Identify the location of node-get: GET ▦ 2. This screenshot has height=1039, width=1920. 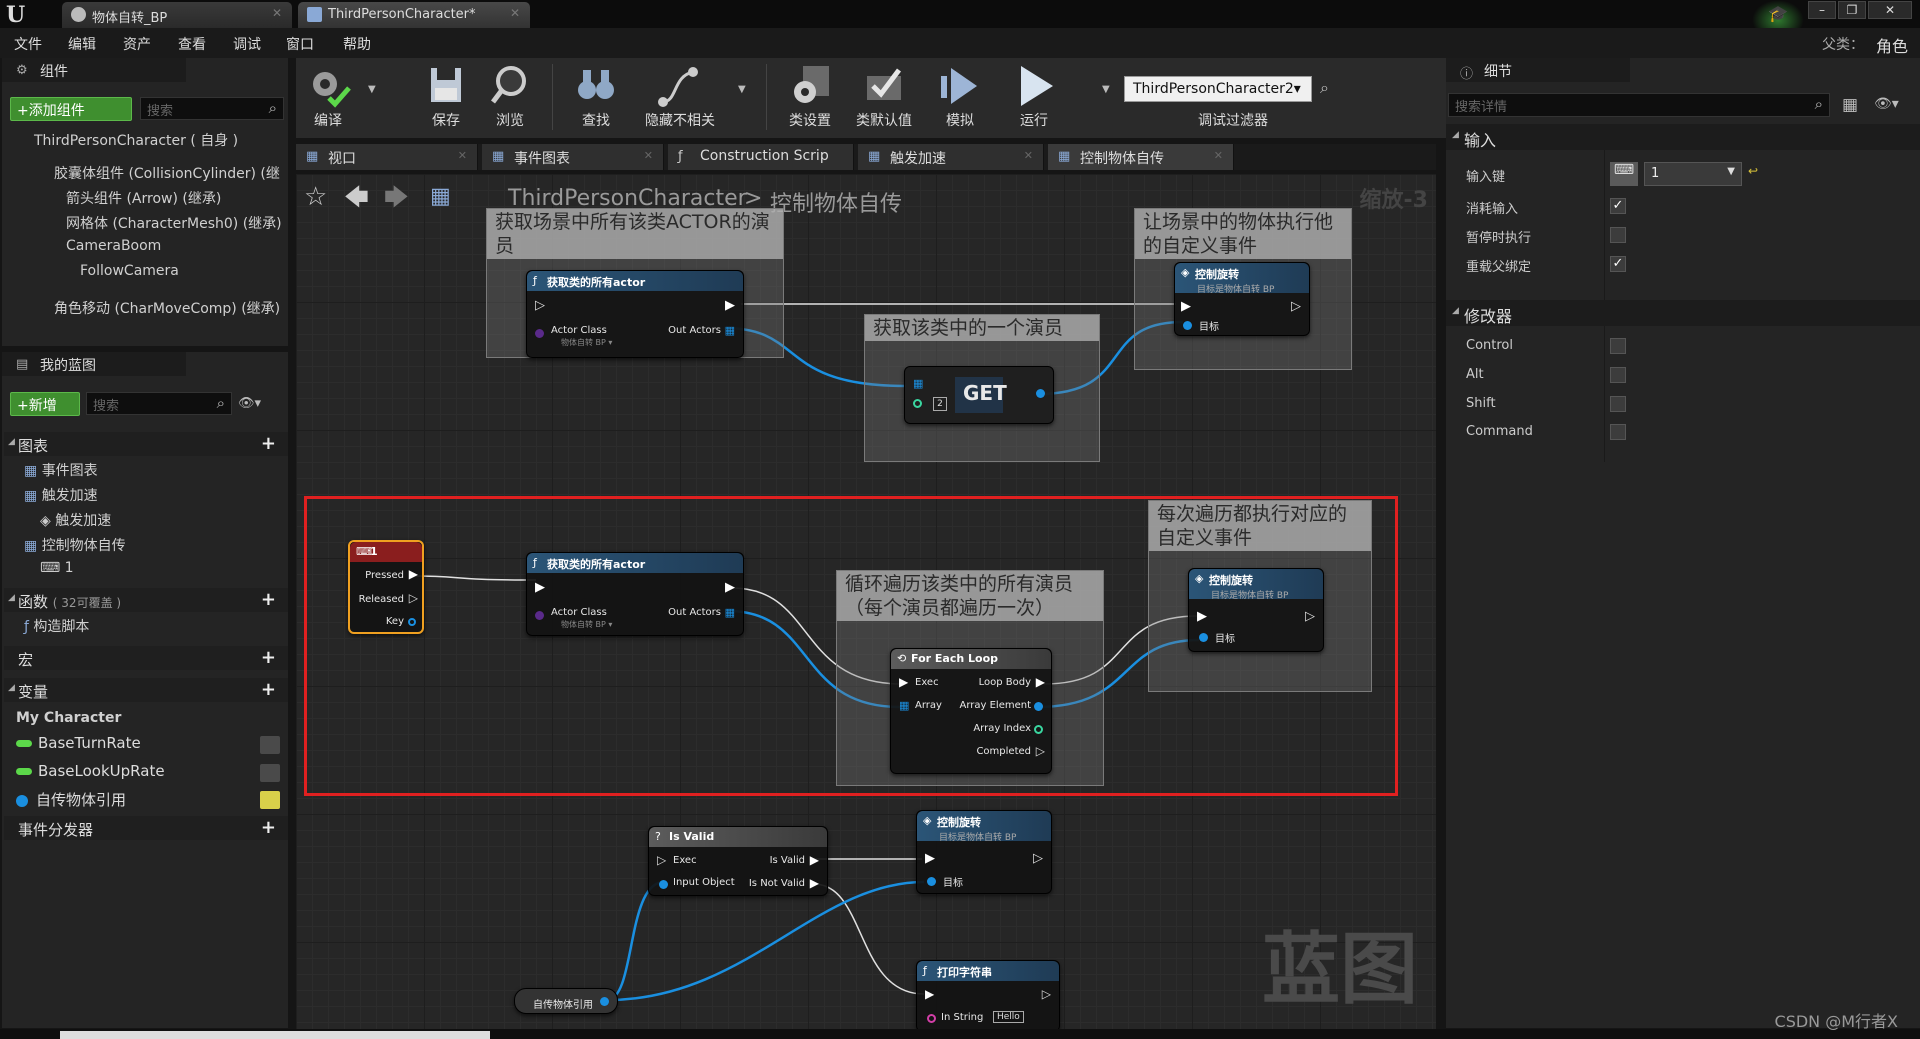
(979, 395).